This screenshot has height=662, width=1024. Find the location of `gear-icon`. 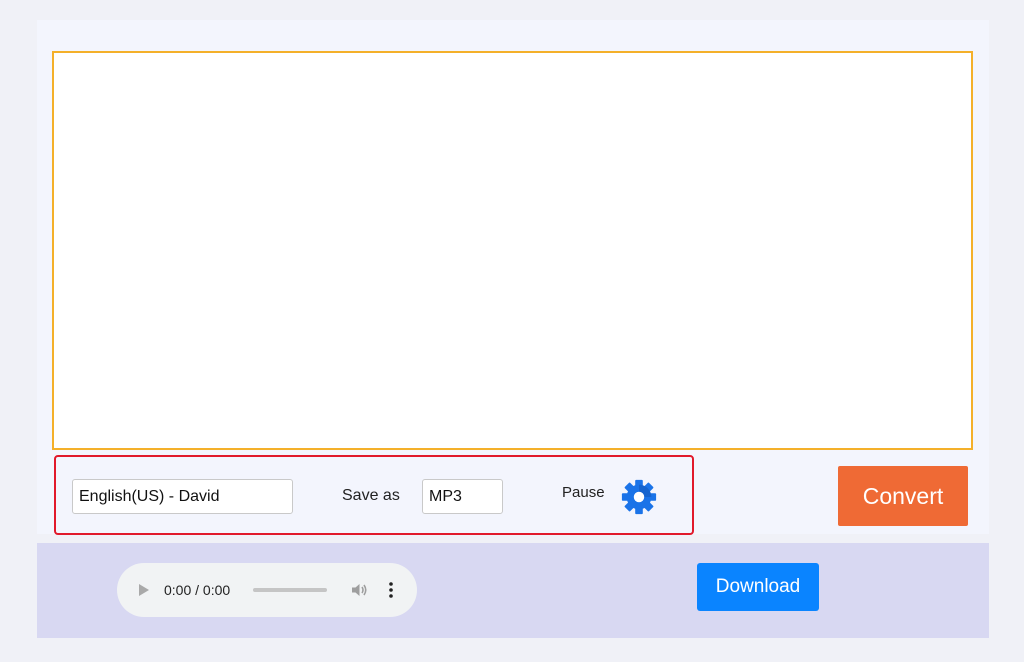

gear-icon is located at coordinates (639, 497).